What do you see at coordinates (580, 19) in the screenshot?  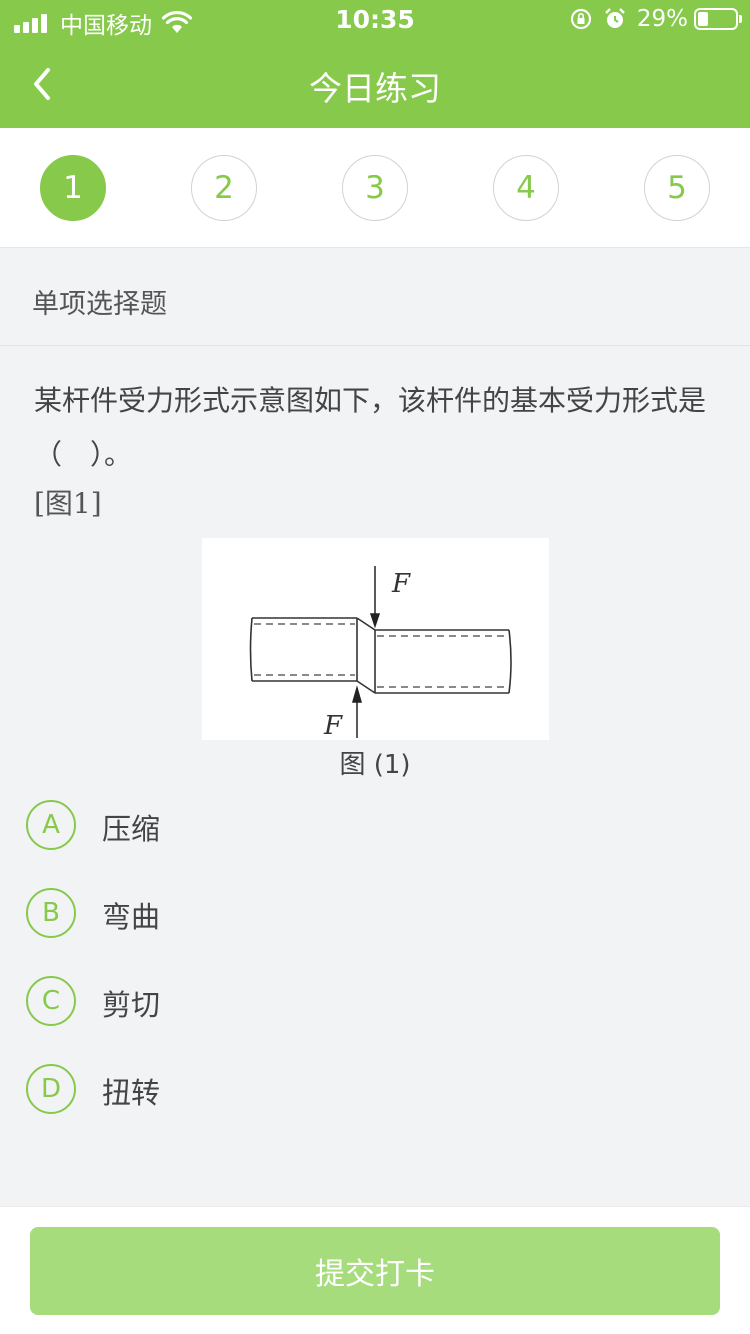 I see `orientation-lock-icon` at bounding box center [580, 19].